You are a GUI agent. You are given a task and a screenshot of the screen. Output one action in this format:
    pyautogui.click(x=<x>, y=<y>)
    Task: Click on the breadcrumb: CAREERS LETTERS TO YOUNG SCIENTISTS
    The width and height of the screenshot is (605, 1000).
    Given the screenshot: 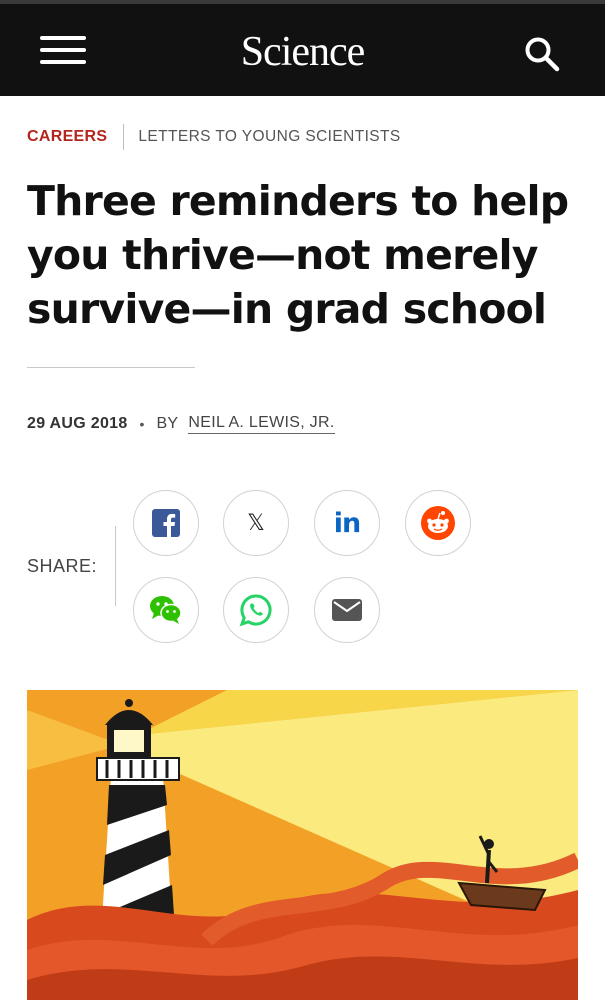 What is the action you would take?
    pyautogui.click(x=214, y=137)
    